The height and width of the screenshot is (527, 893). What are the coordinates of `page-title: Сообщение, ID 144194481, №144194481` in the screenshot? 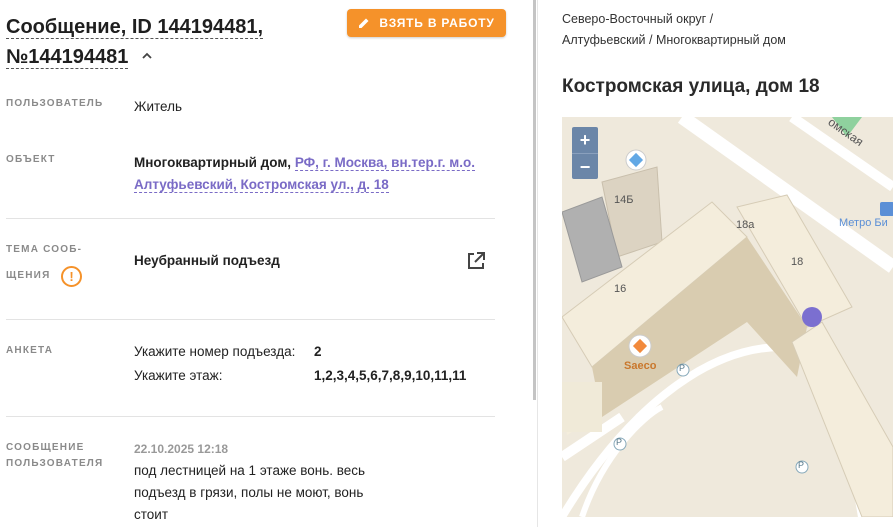 It's located at (171, 42).